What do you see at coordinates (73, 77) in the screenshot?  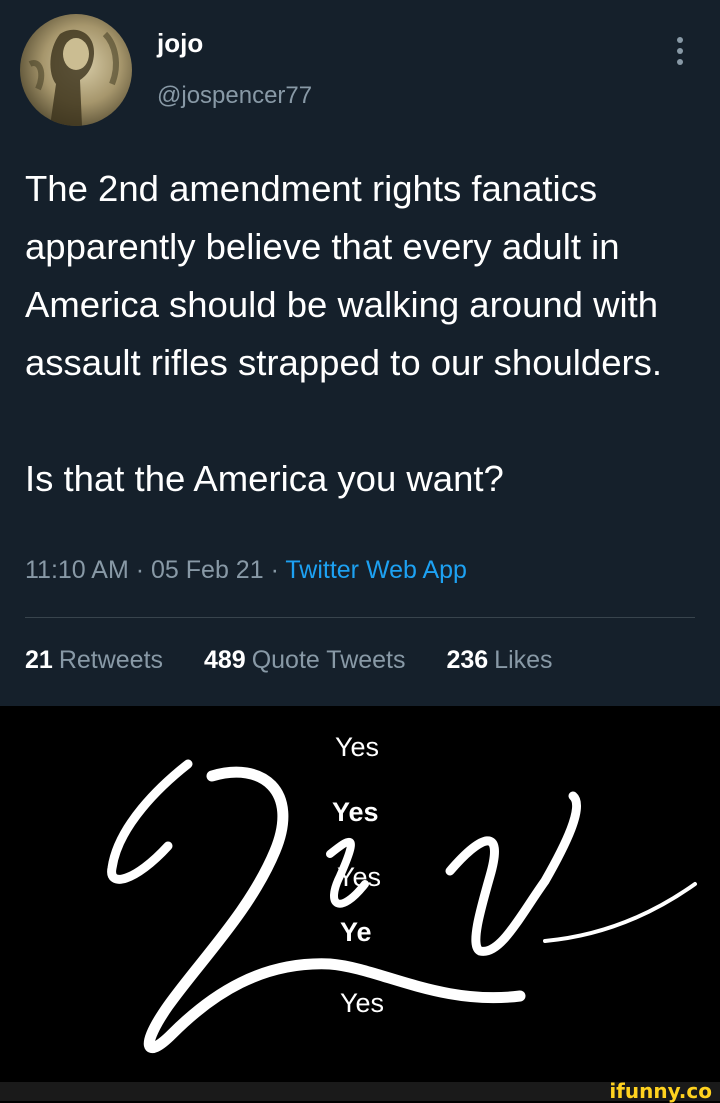 I see `avatar-photo` at bounding box center [73, 77].